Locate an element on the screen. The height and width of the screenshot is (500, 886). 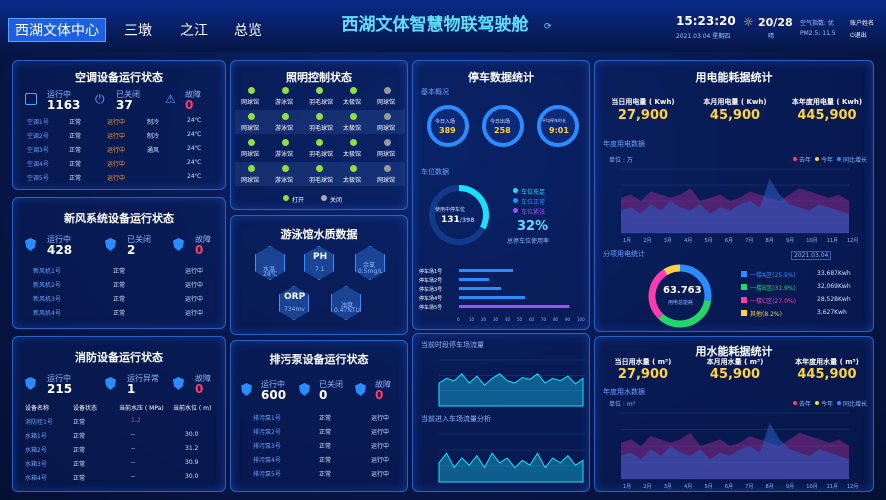
elec-month: 10月 is located at coordinates (811, 240).